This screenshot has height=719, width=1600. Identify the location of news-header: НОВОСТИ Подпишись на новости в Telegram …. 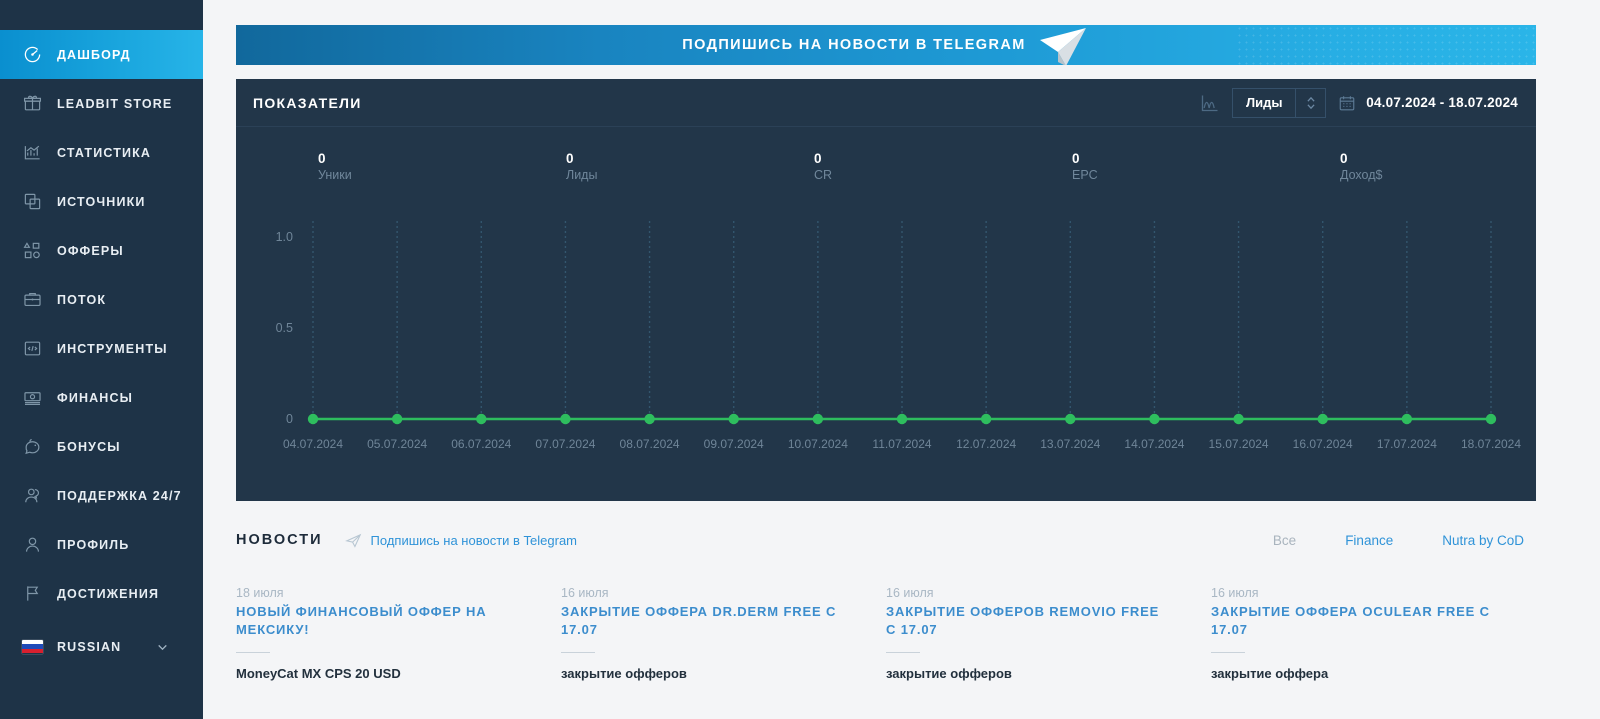
(886, 540).